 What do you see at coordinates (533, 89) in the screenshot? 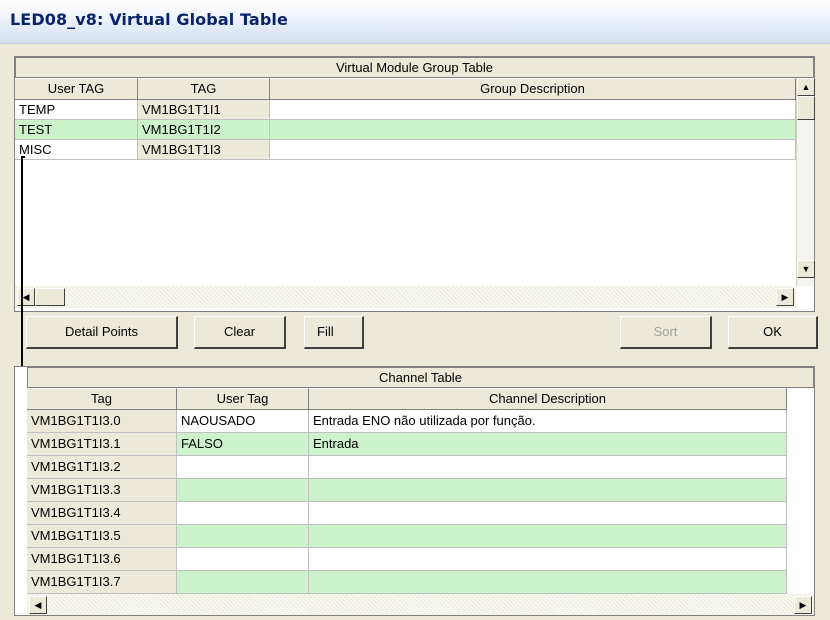
I see `group-col-description: Group Description` at bounding box center [533, 89].